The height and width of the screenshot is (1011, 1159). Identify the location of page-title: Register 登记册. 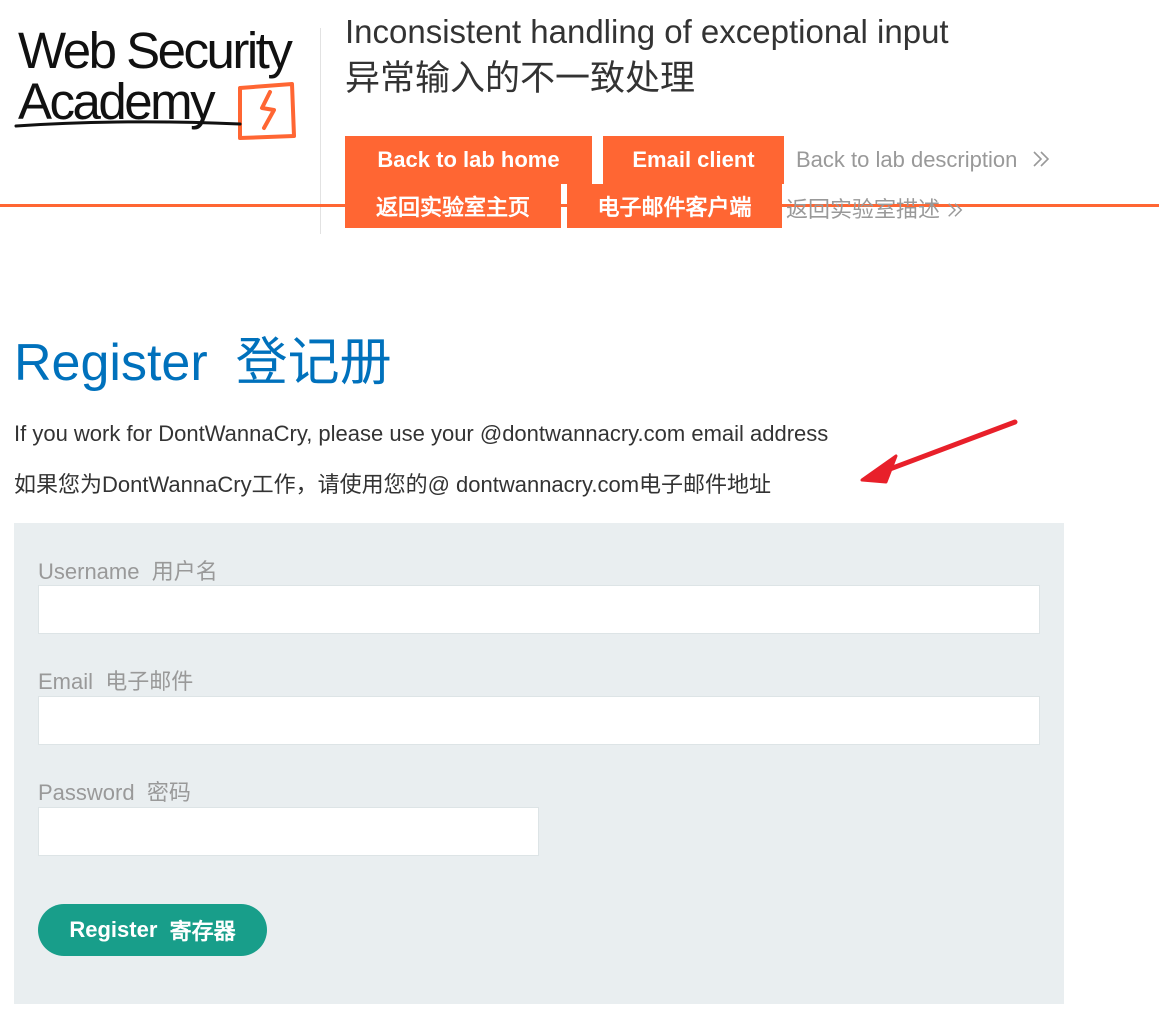
(203, 363).